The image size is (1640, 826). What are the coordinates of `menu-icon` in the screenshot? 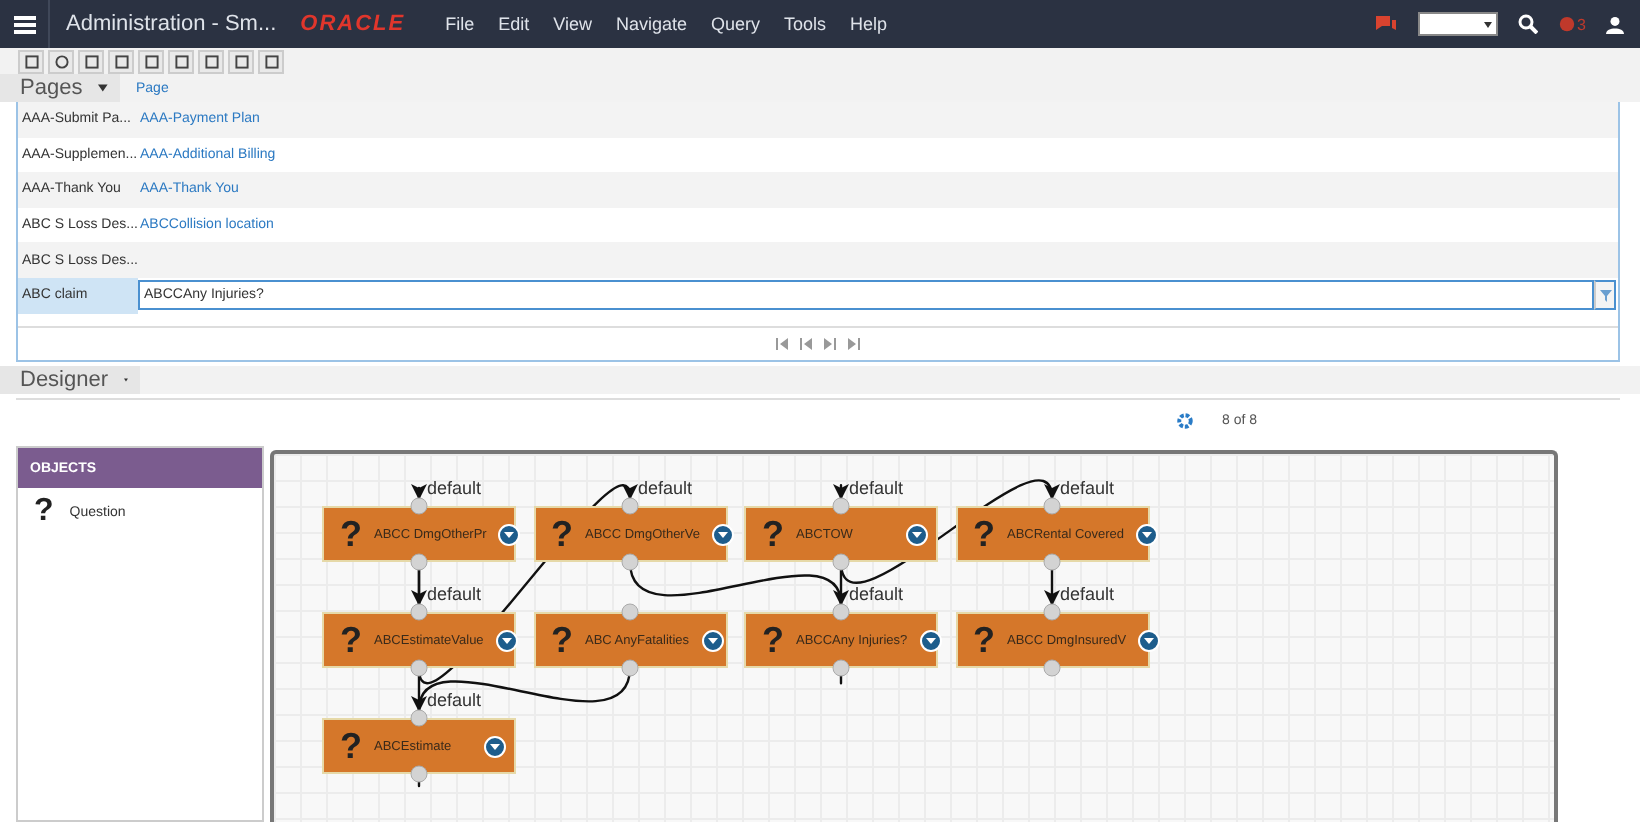 It's located at (24, 24).